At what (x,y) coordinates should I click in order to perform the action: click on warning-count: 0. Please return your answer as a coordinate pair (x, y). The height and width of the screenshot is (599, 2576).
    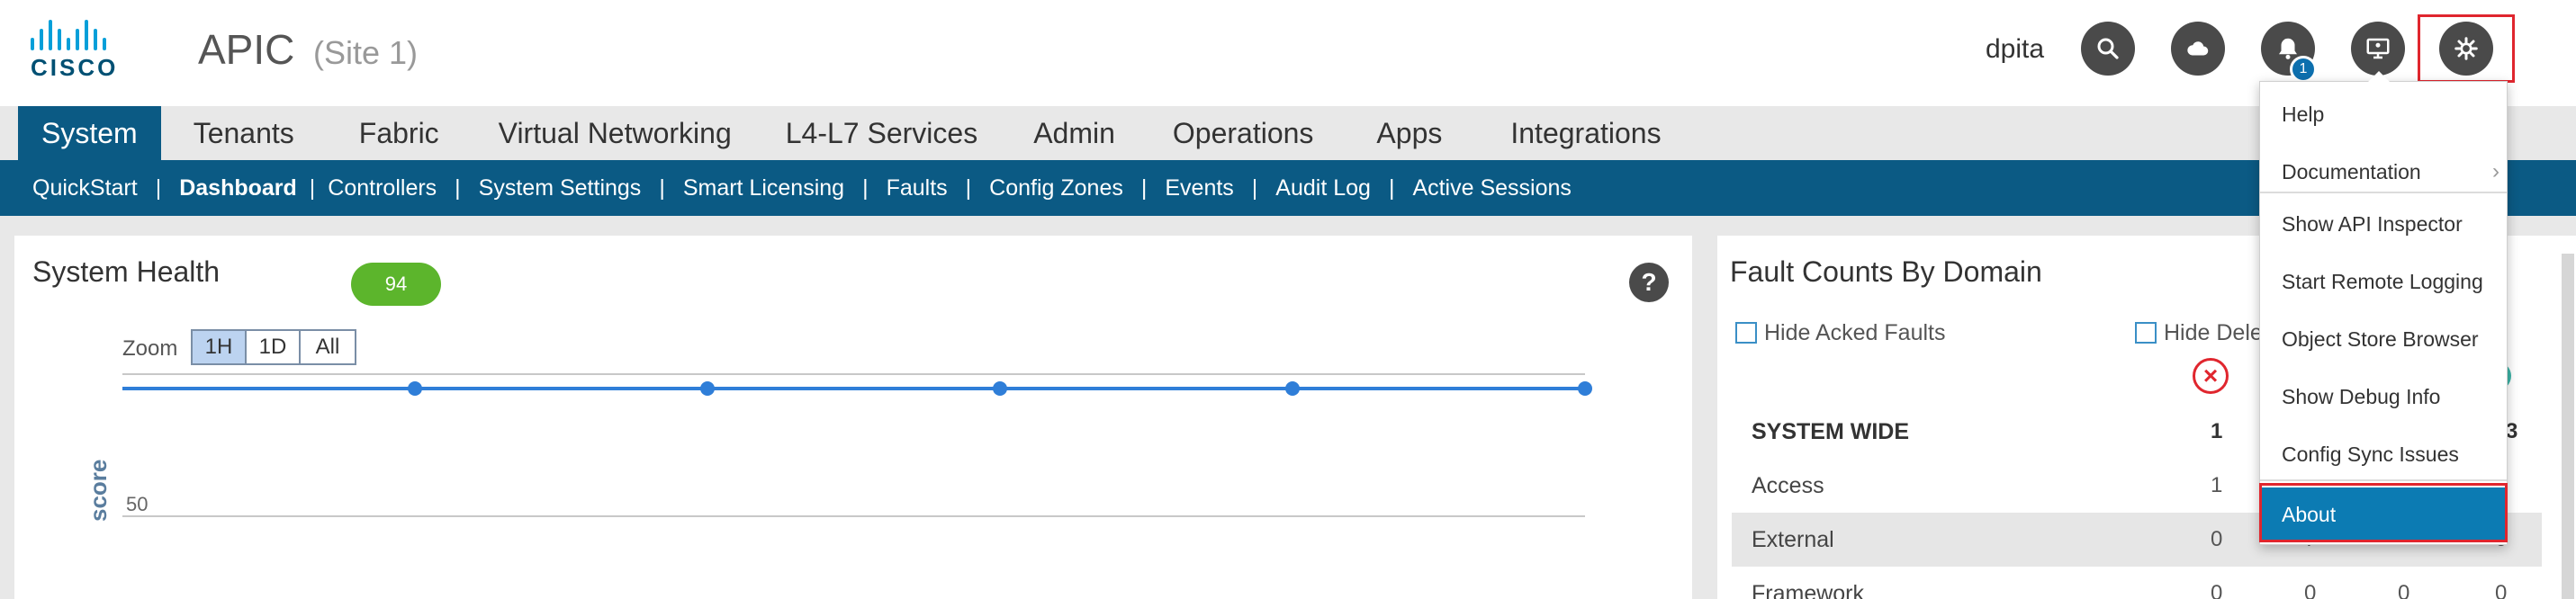
    Looking at the image, I should click on (2501, 590).